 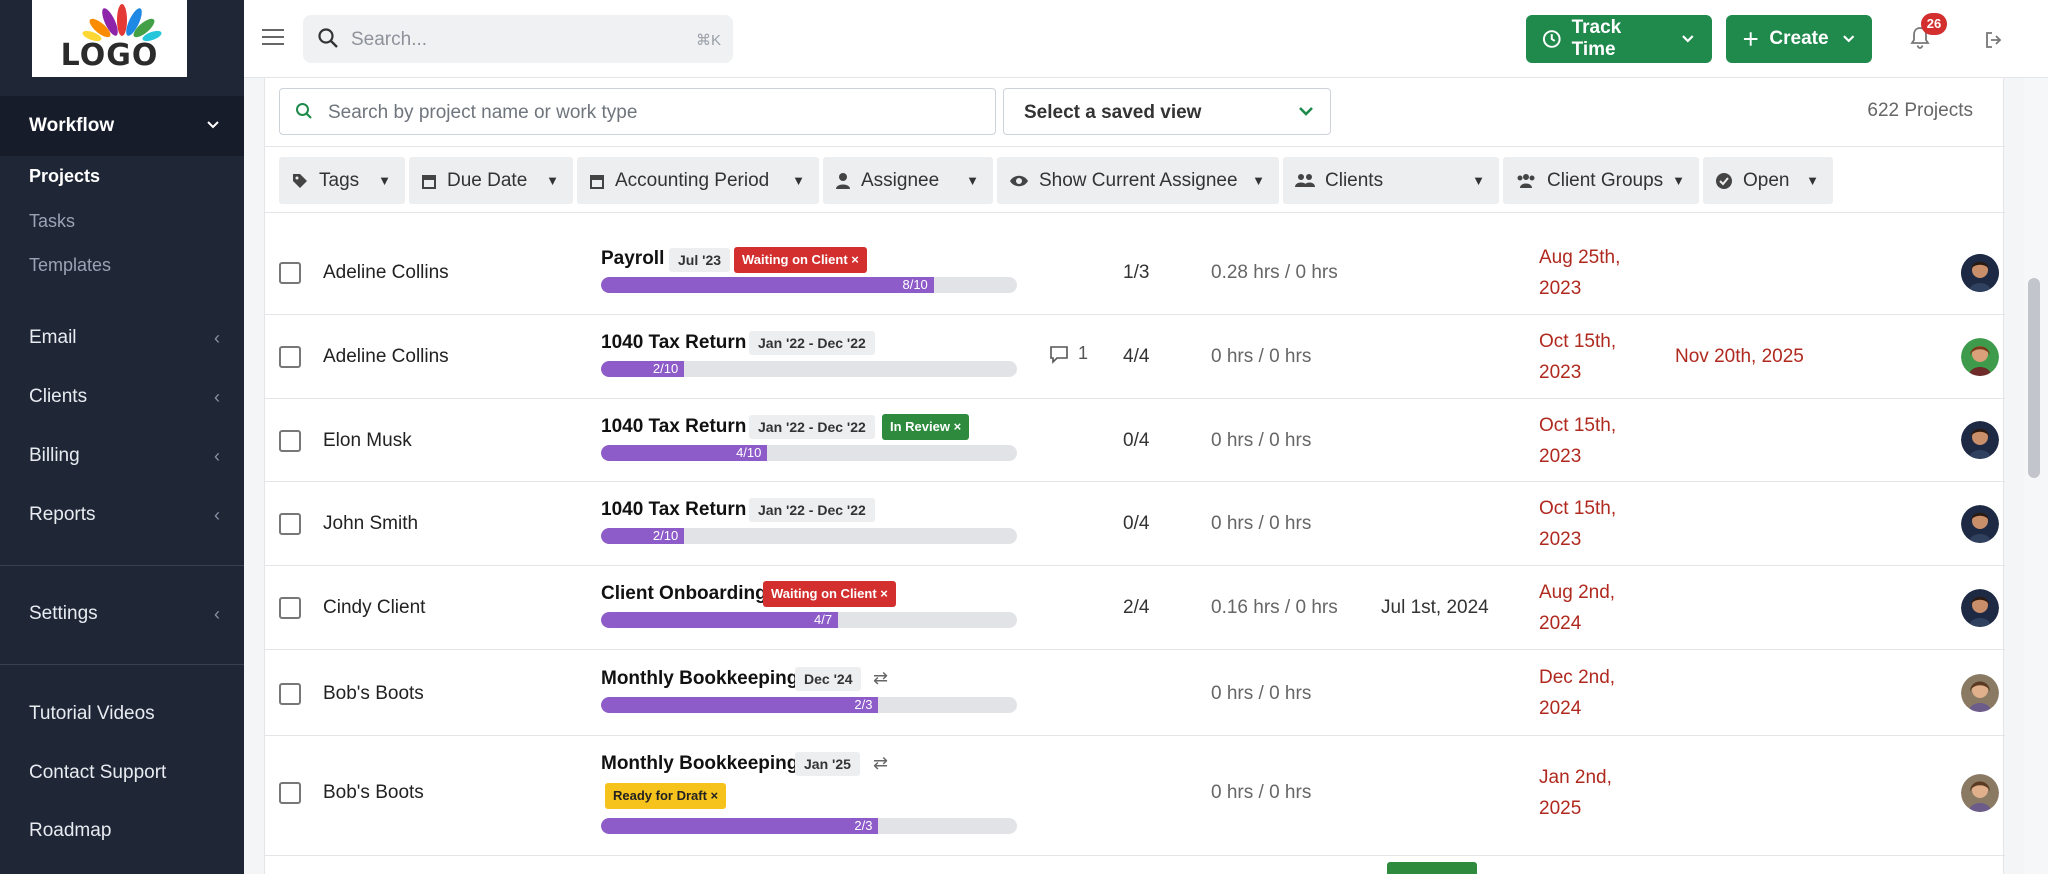 What do you see at coordinates (122, 614) in the screenshot?
I see `sidebar-item-settings: Settings ‹` at bounding box center [122, 614].